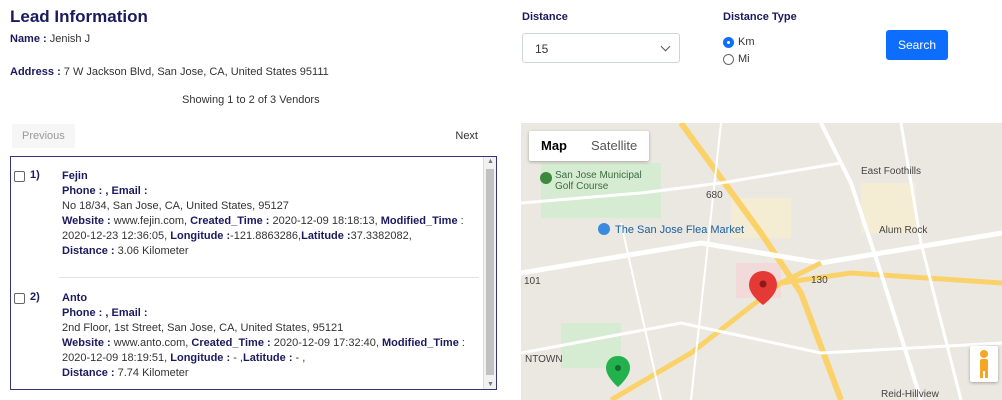 This screenshot has height=400, width=1002. I want to click on pegman-icon, so click(984, 364).